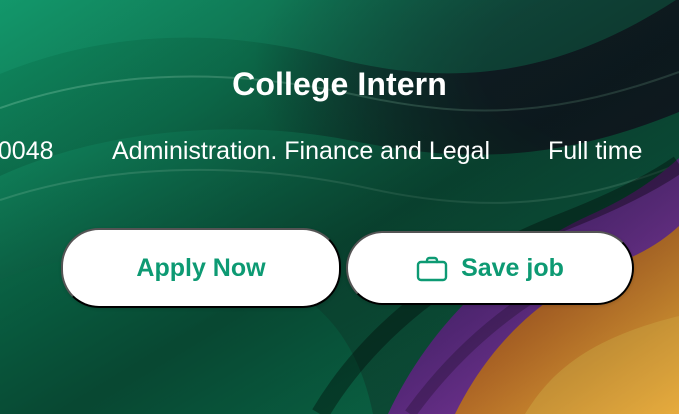  I want to click on apply-now-label: Apply Now, so click(201, 267).